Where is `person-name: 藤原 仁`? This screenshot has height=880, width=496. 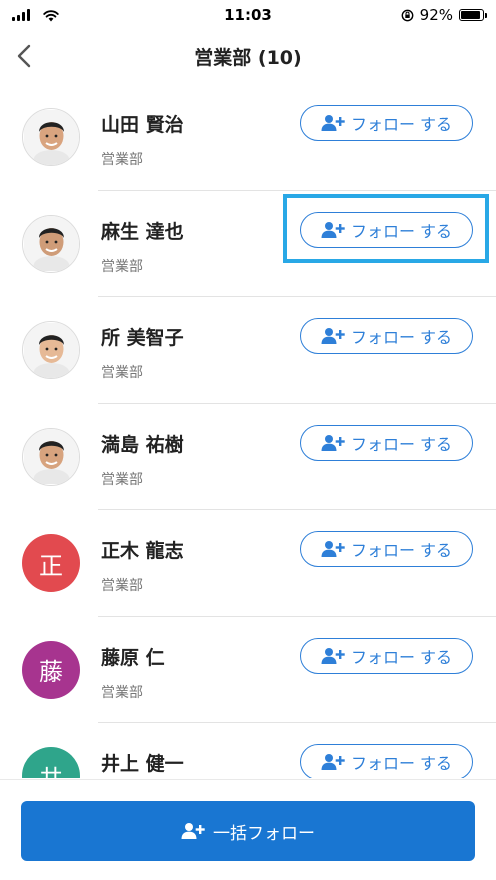 person-name: 藤原 仁 is located at coordinates (133, 656).